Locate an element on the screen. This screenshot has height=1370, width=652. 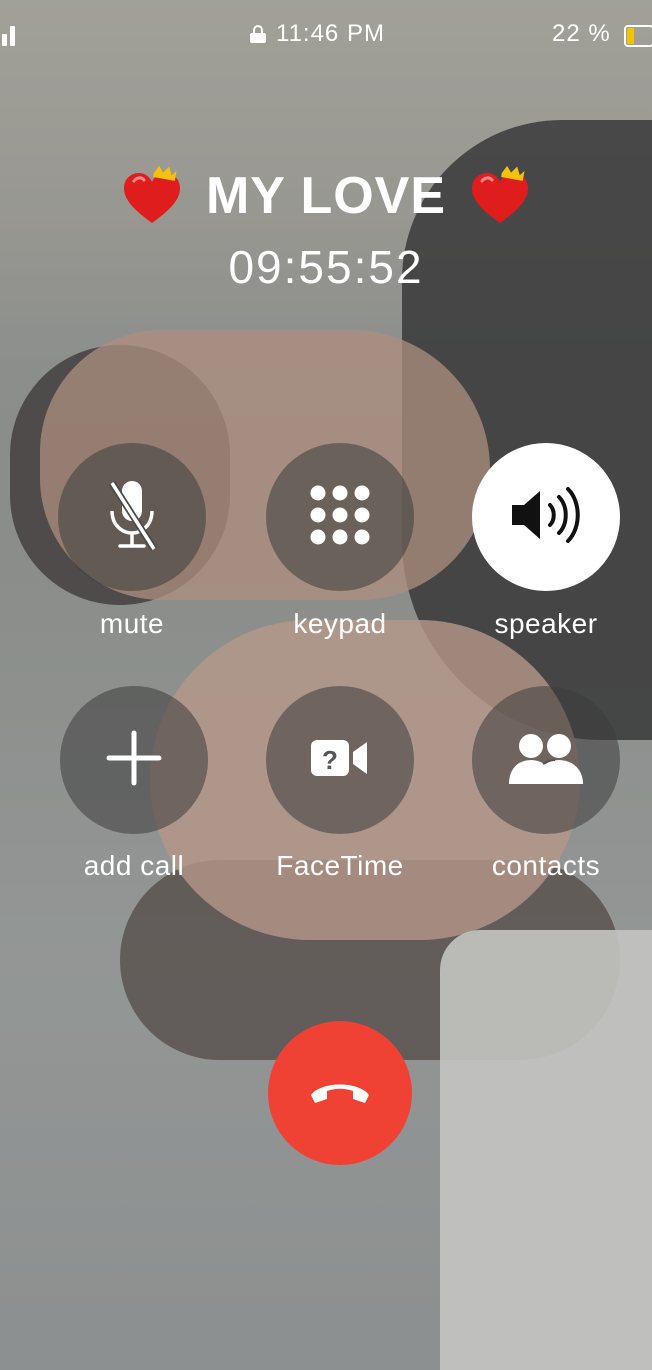
end-call-icon is located at coordinates (340, 1093).